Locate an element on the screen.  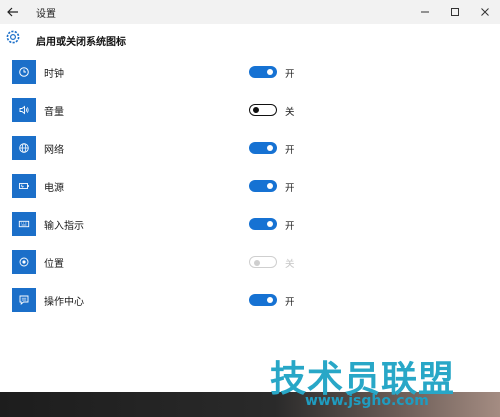
clock-toggle is located at coordinates (263, 72).